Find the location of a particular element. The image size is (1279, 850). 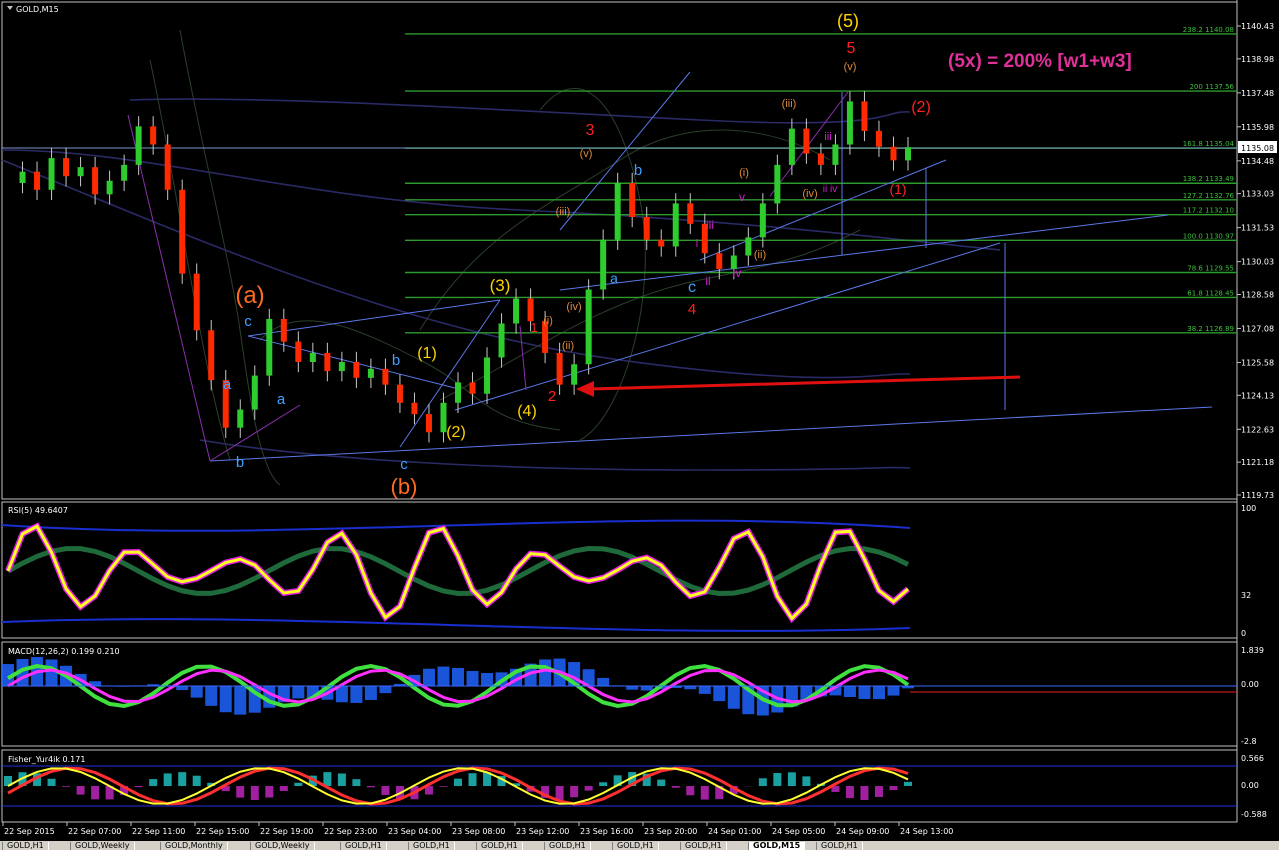

price-tick: 1128.58 is located at coordinates (1257, 294).